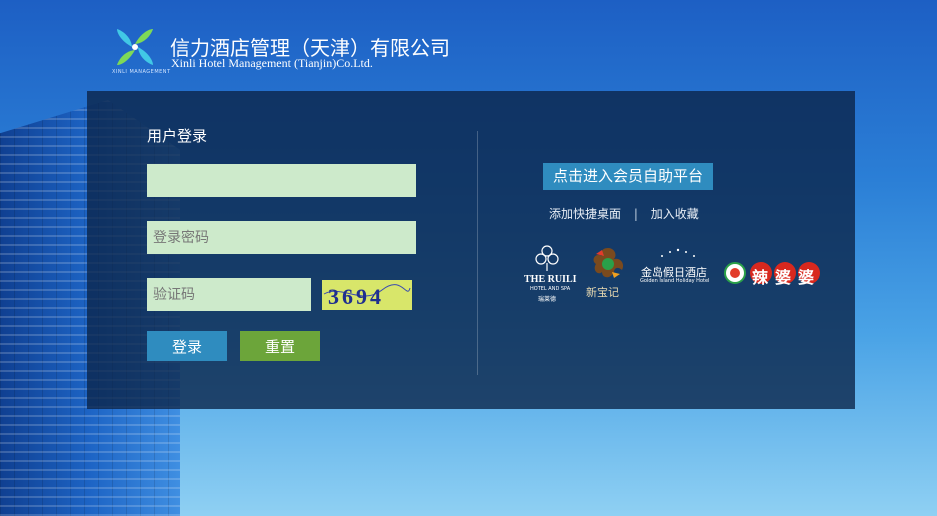 The image size is (937, 516). Describe the element at coordinates (602, 292) in the screenshot. I see `xinbaoji-name: 新宝记` at that location.